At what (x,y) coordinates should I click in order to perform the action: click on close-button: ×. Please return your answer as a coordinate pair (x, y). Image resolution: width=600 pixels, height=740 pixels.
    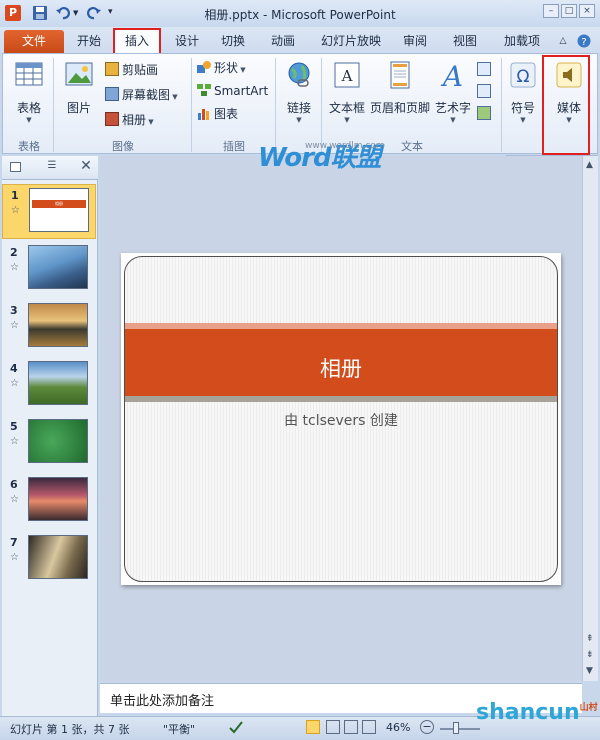
    Looking at the image, I should click on (587, 11).